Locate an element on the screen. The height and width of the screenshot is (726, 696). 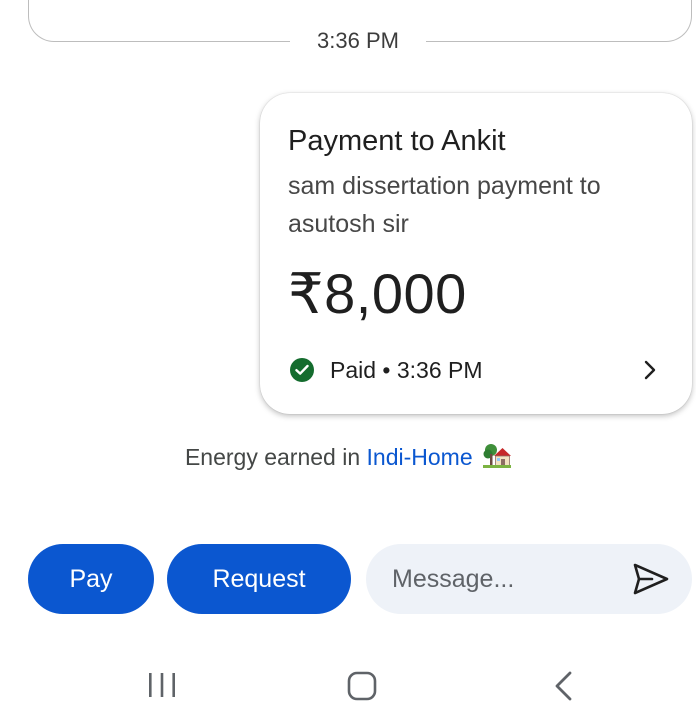
check-circle-icon is located at coordinates (302, 370).